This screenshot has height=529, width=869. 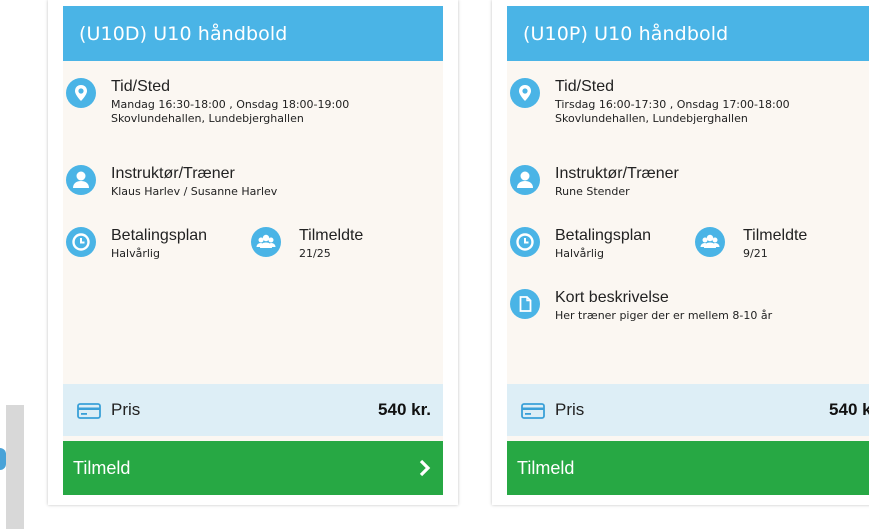 I want to click on enrolled-count: 9/21, so click(x=755, y=253).